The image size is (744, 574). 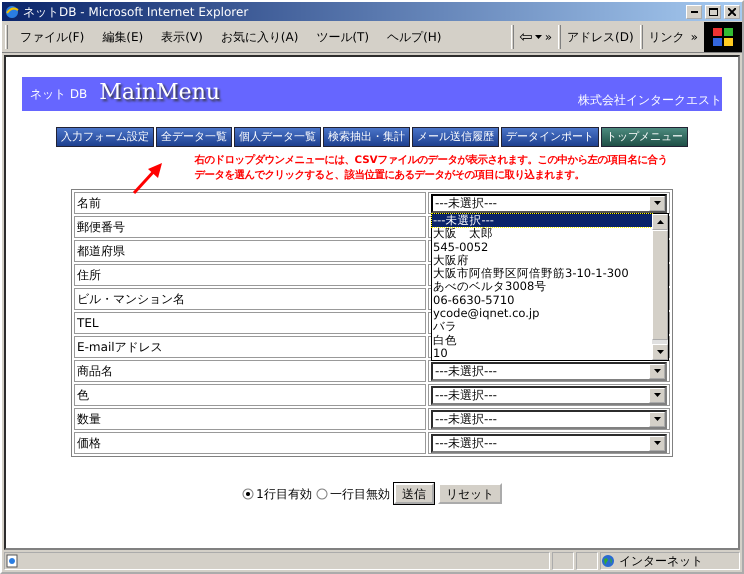 What do you see at coordinates (414, 37) in the screenshot?
I see `menu-item: ヘルプ(H)` at bounding box center [414, 37].